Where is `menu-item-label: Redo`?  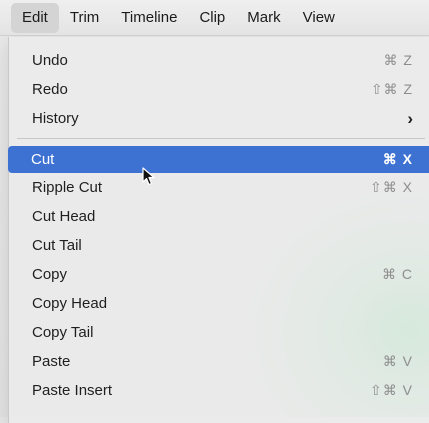
menu-item-label: Redo is located at coordinates (50, 89).